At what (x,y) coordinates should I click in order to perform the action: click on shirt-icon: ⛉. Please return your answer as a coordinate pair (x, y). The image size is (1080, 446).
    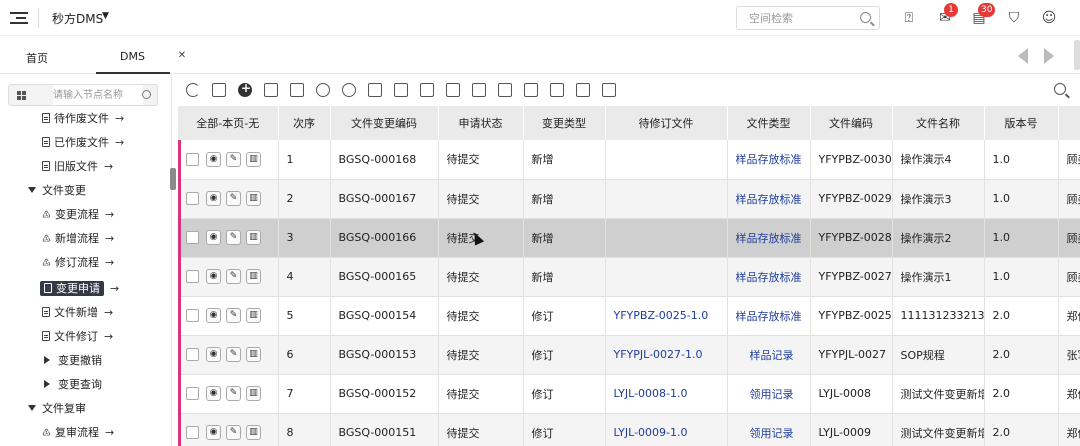
    Looking at the image, I should click on (1014, 18).